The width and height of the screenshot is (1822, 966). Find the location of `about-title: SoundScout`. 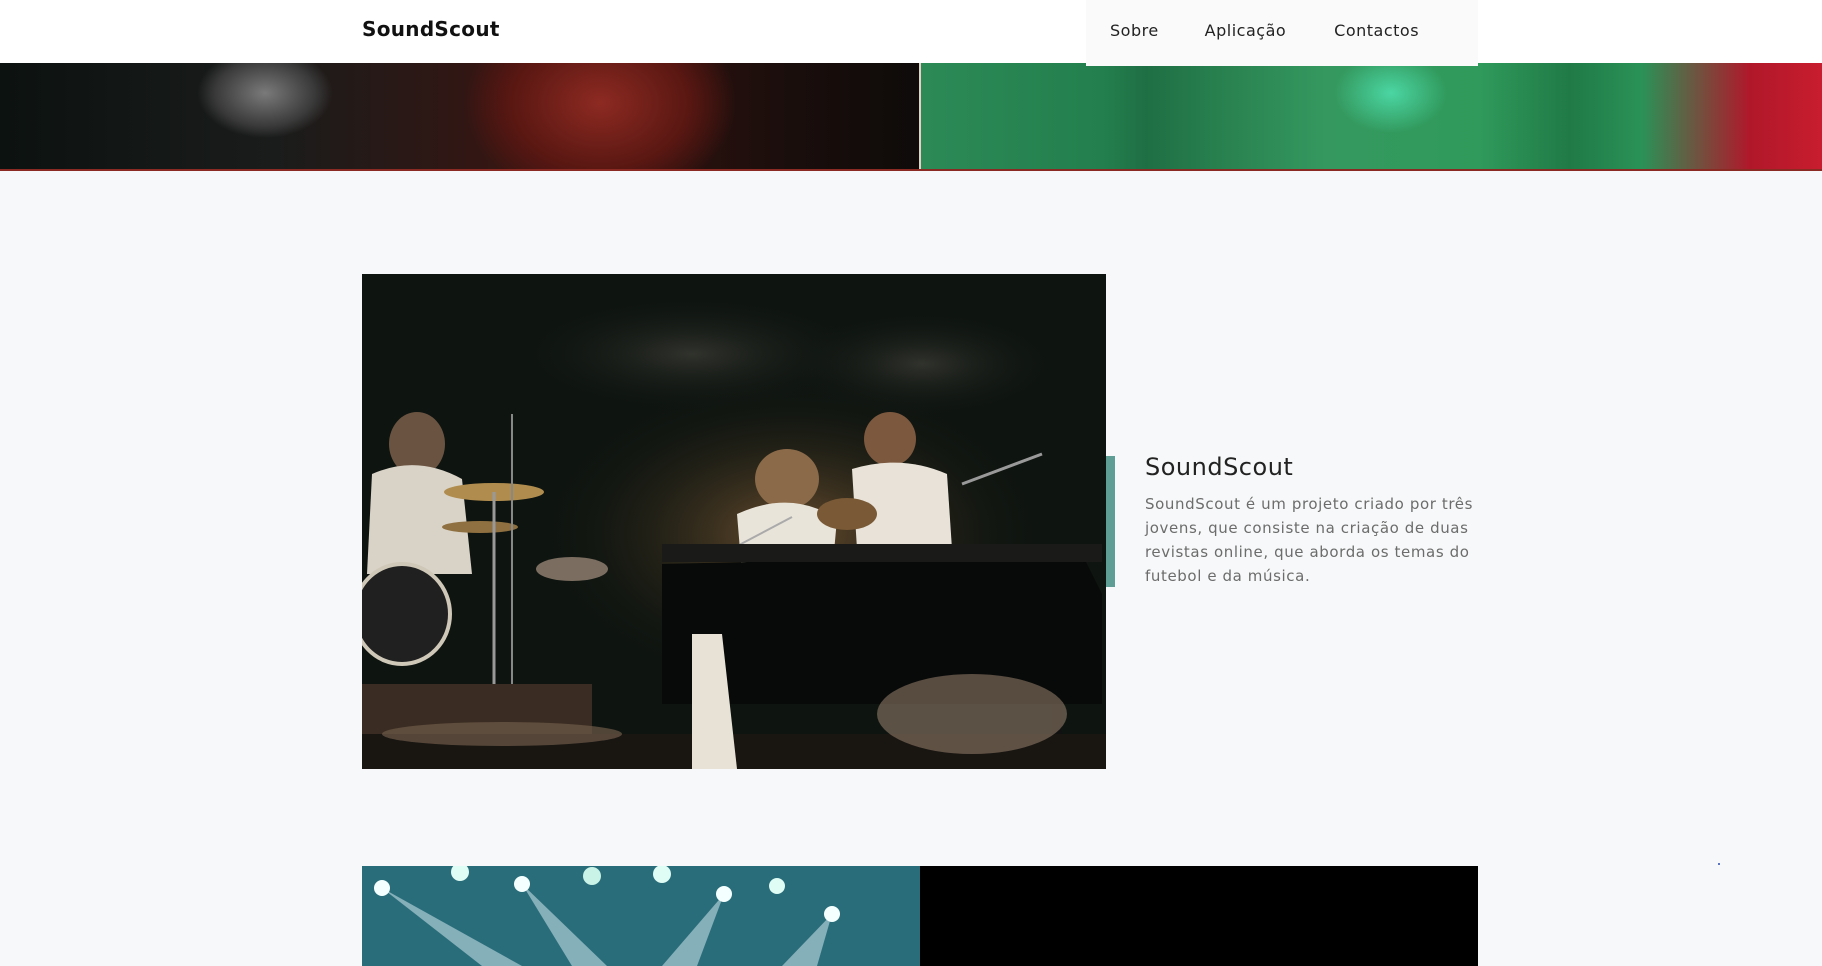

about-title: SoundScout is located at coordinates (1219, 467).